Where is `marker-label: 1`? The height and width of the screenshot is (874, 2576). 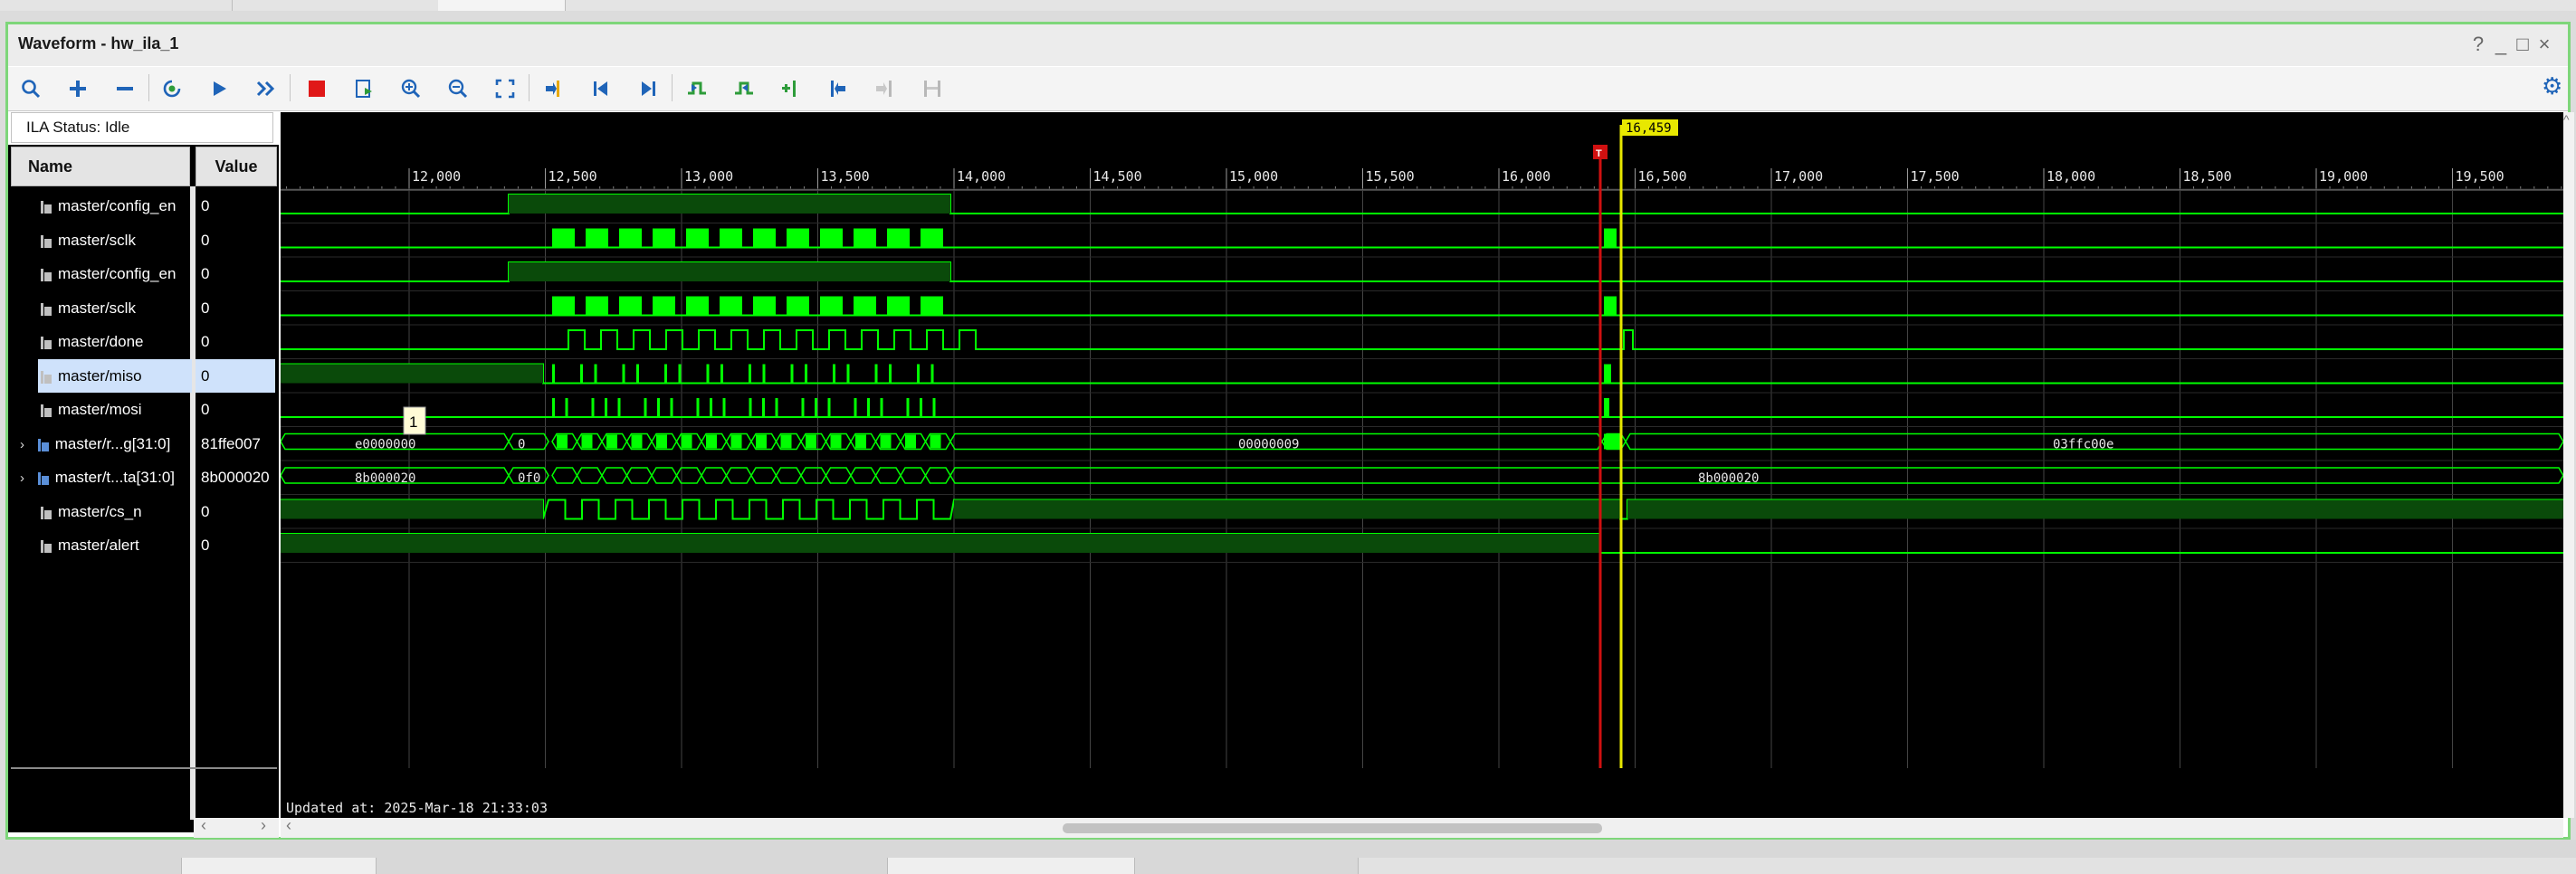 marker-label: 1 is located at coordinates (413, 422).